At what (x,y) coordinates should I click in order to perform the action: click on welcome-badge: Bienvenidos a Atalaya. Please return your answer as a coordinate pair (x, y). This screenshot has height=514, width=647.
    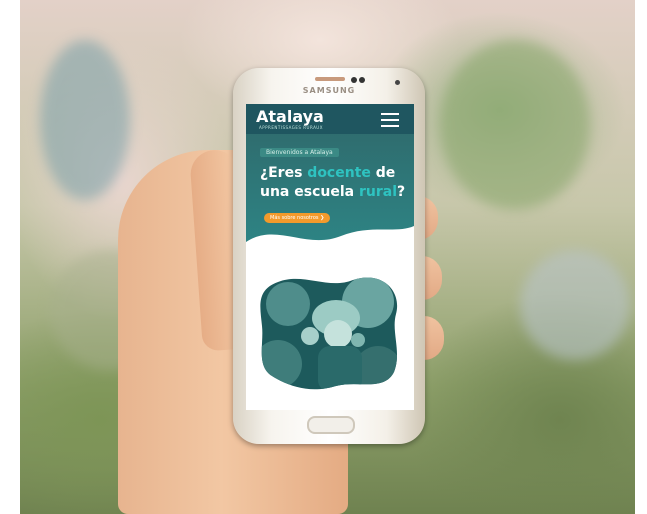
    Looking at the image, I should click on (299, 152).